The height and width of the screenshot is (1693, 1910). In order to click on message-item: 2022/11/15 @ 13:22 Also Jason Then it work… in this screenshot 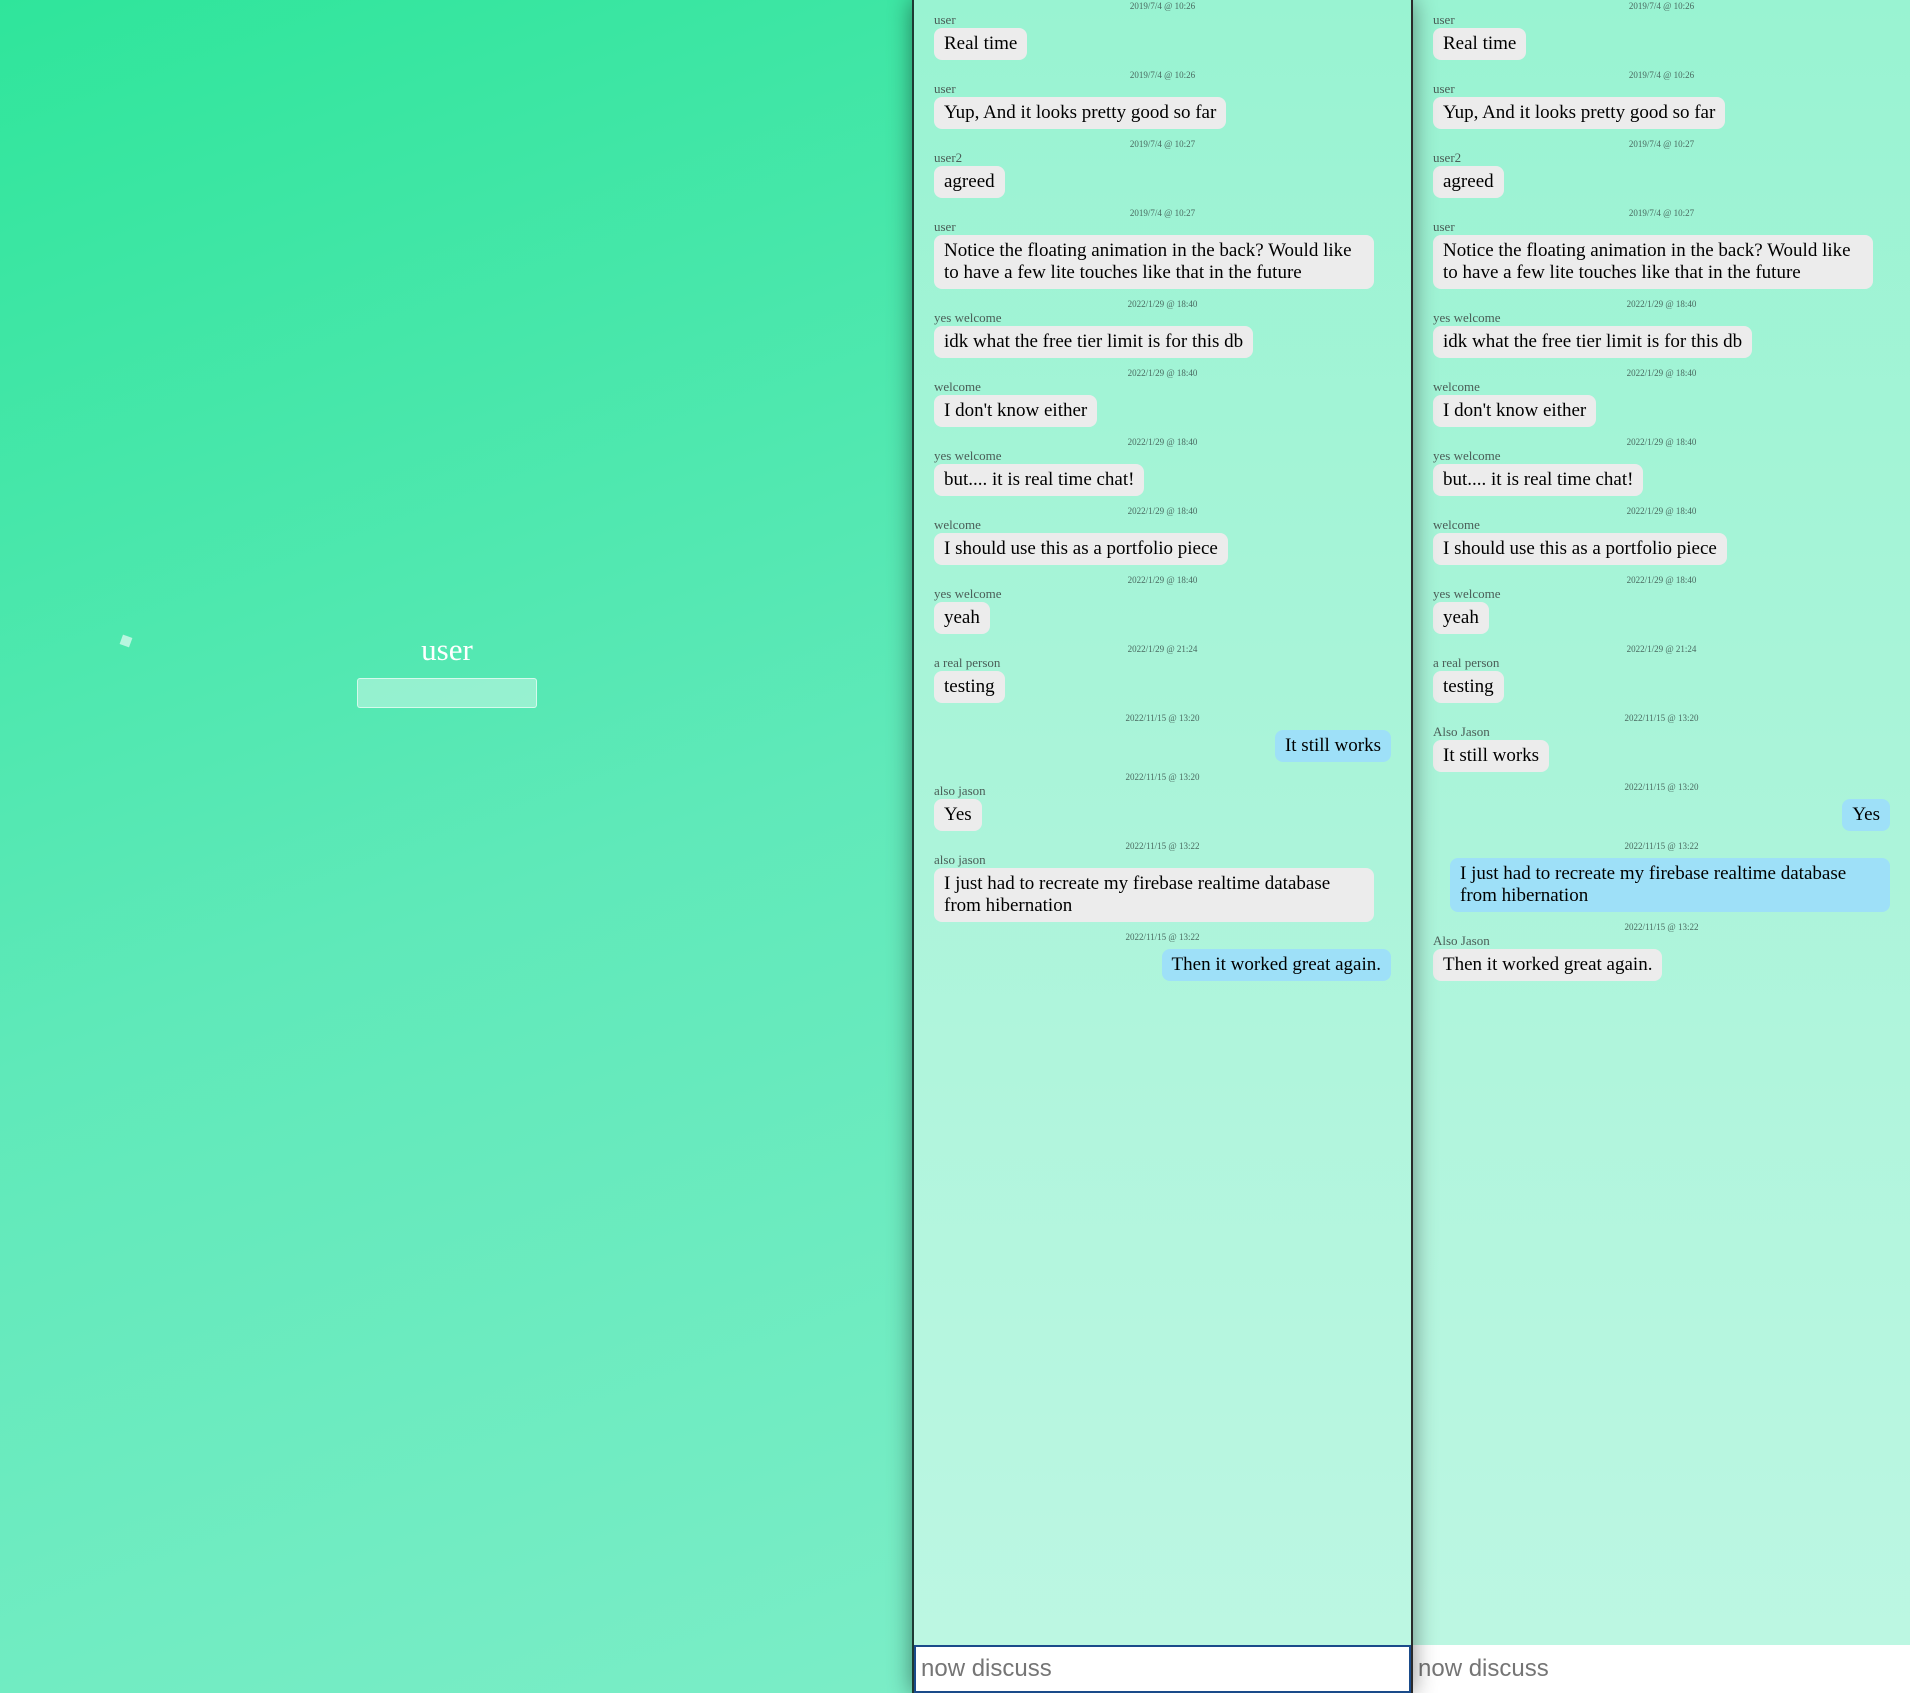, I will do `click(1661, 955)`.